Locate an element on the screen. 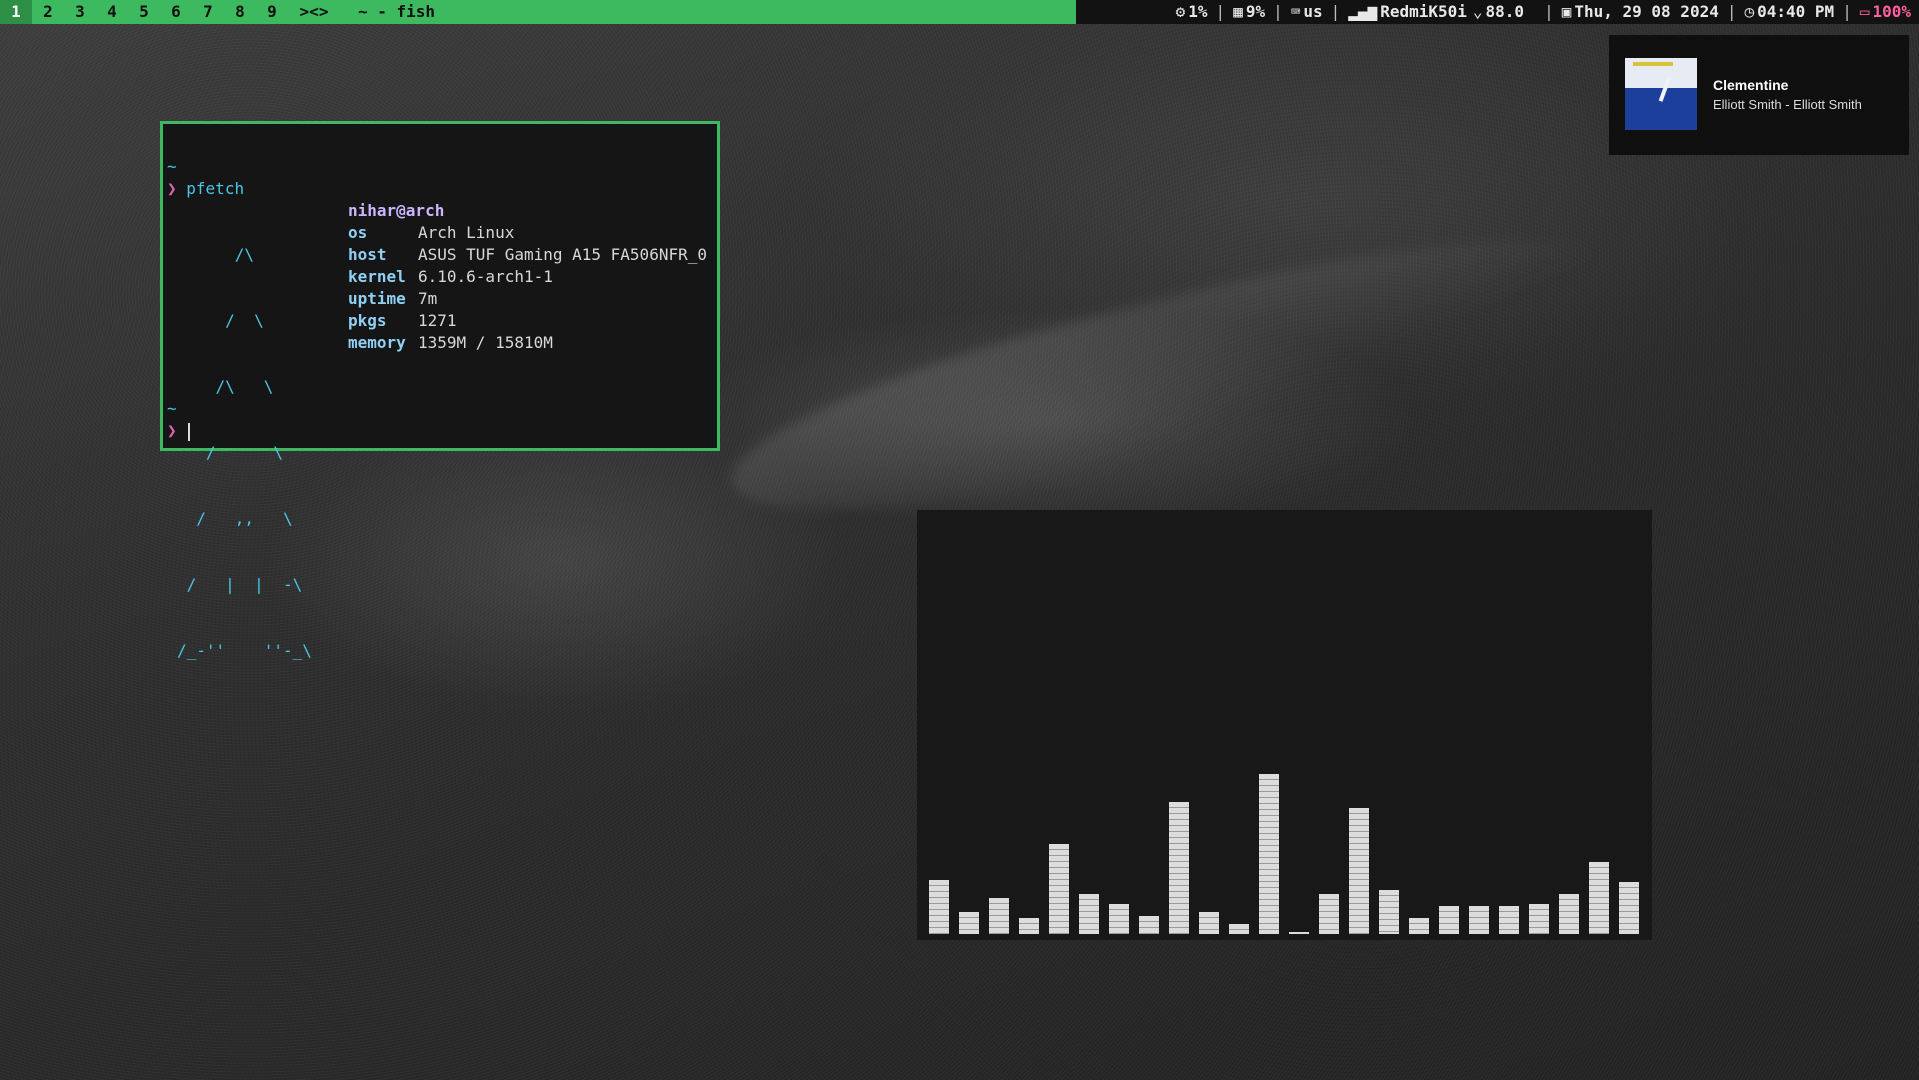  ram-icon: ▦ is located at coordinates (1238, 11).